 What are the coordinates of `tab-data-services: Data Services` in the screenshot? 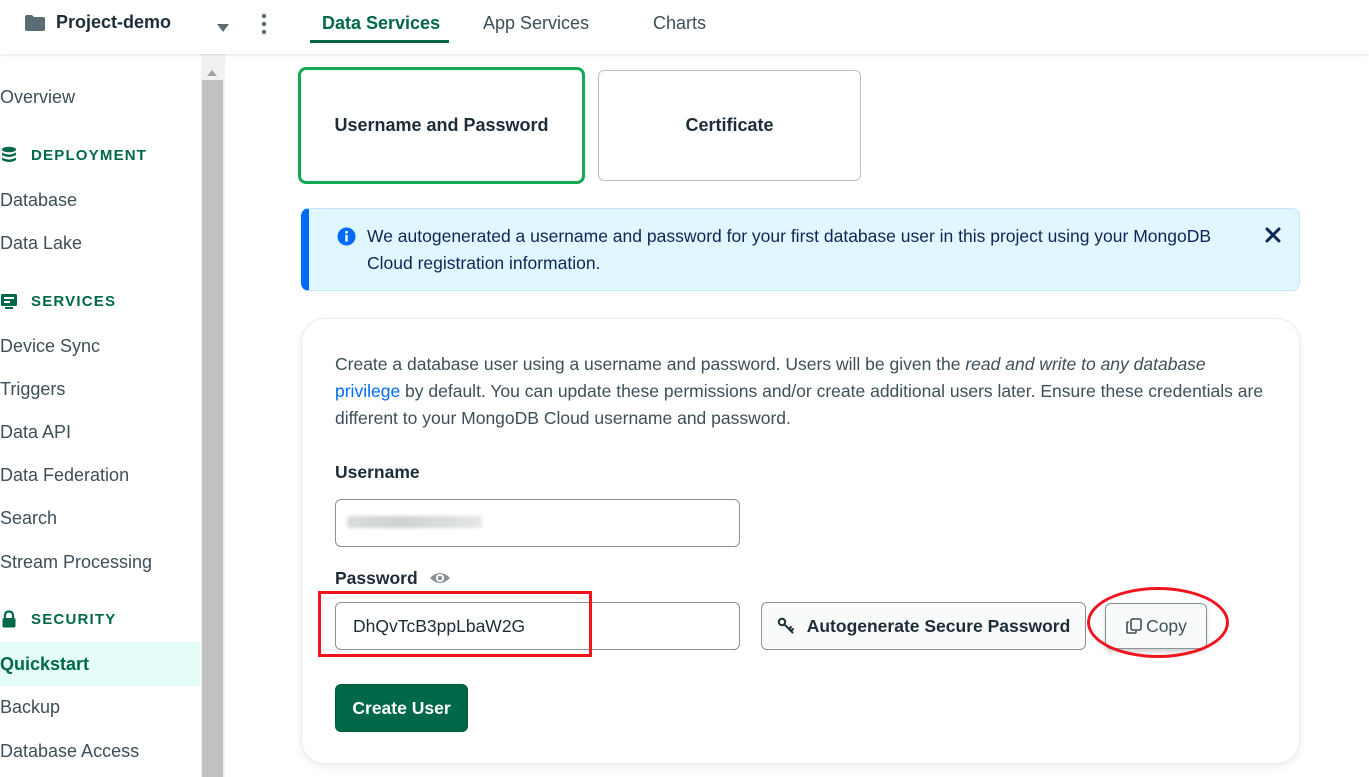 It's located at (381, 23).